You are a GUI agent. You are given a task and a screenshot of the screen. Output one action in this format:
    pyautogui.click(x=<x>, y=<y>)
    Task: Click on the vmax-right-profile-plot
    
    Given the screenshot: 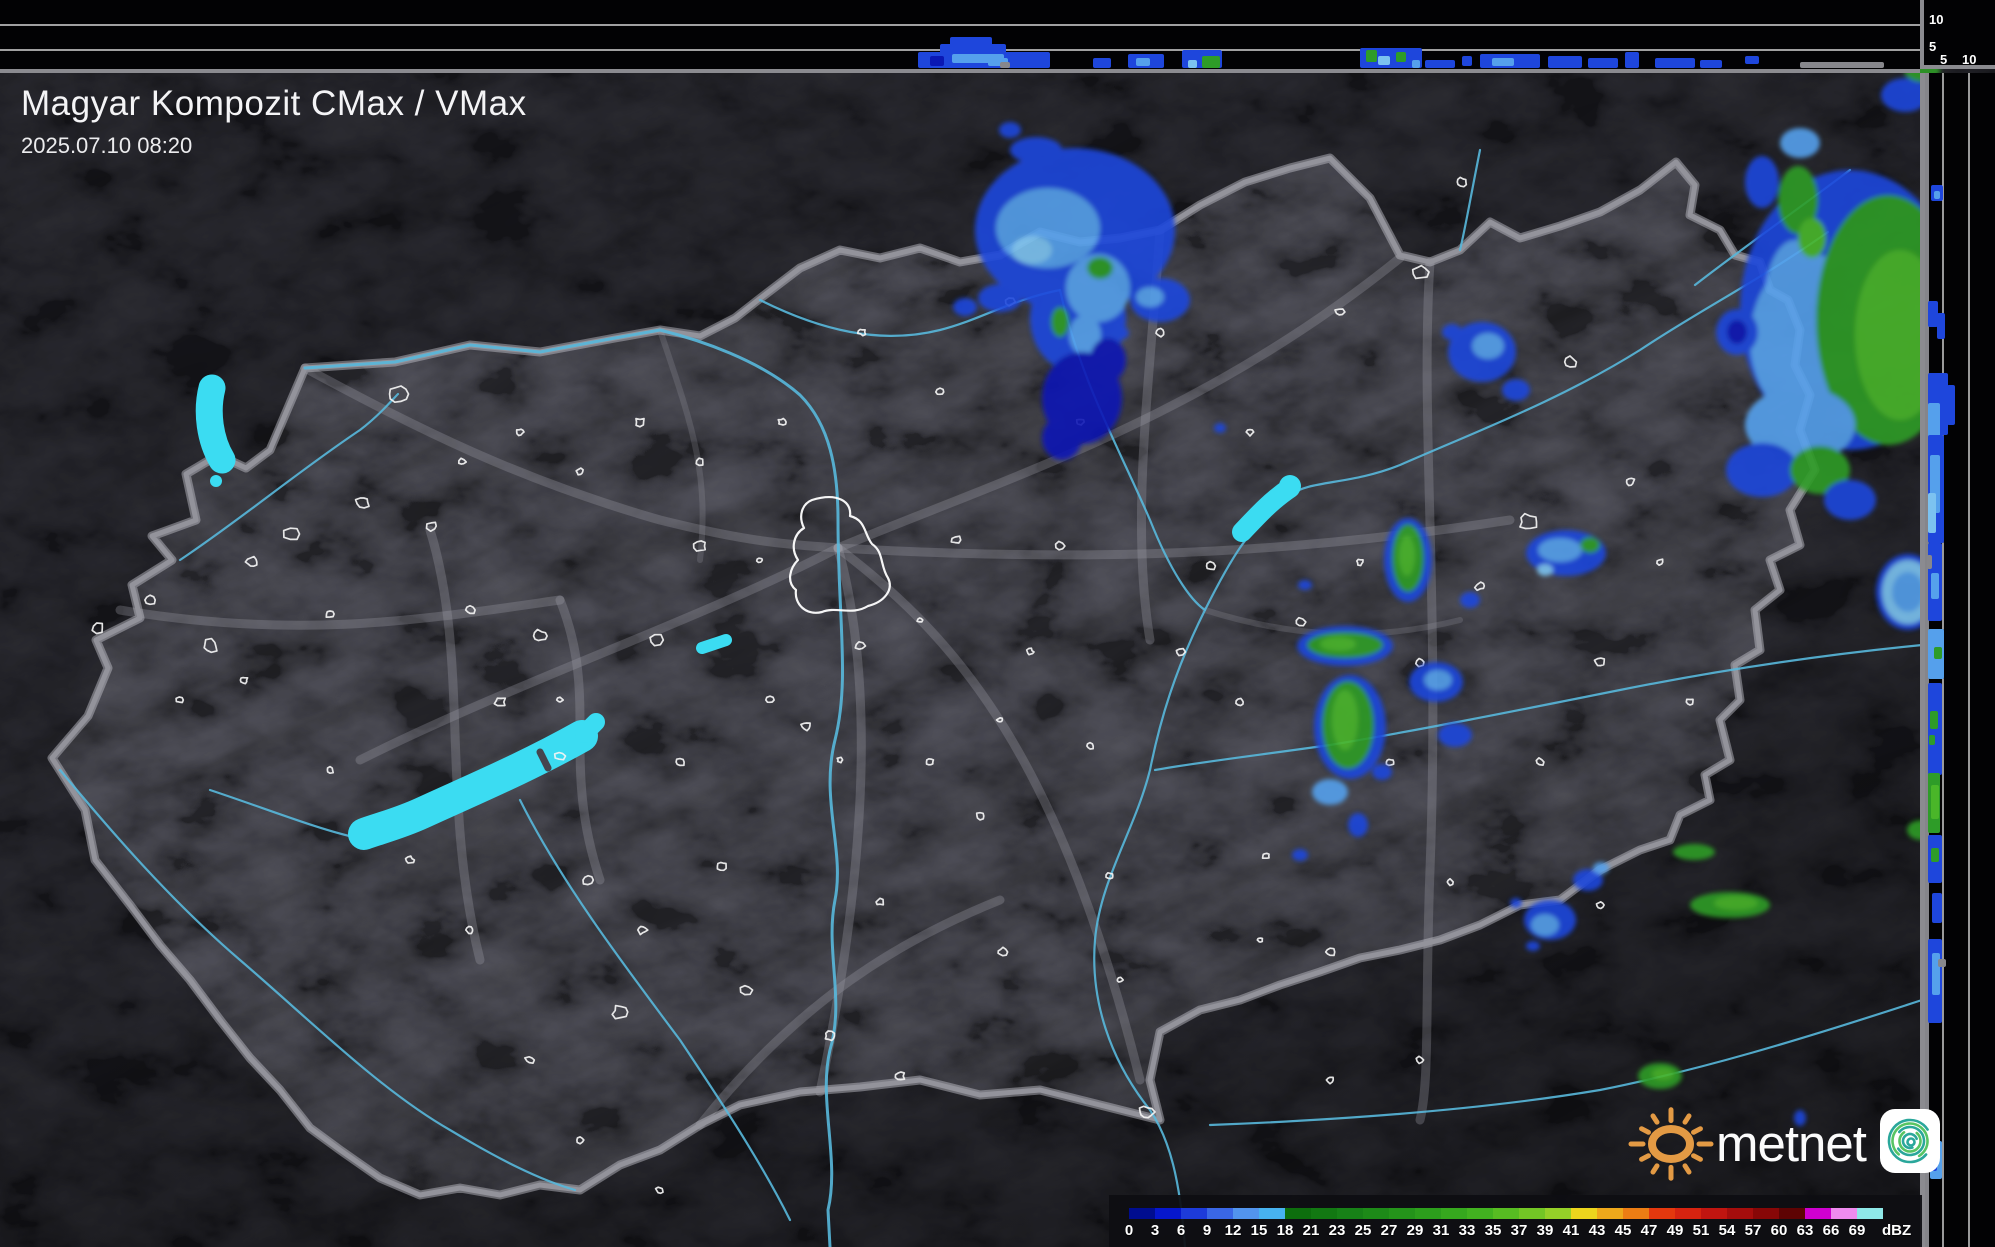 What is the action you would take?
    pyautogui.click(x=1947, y=660)
    